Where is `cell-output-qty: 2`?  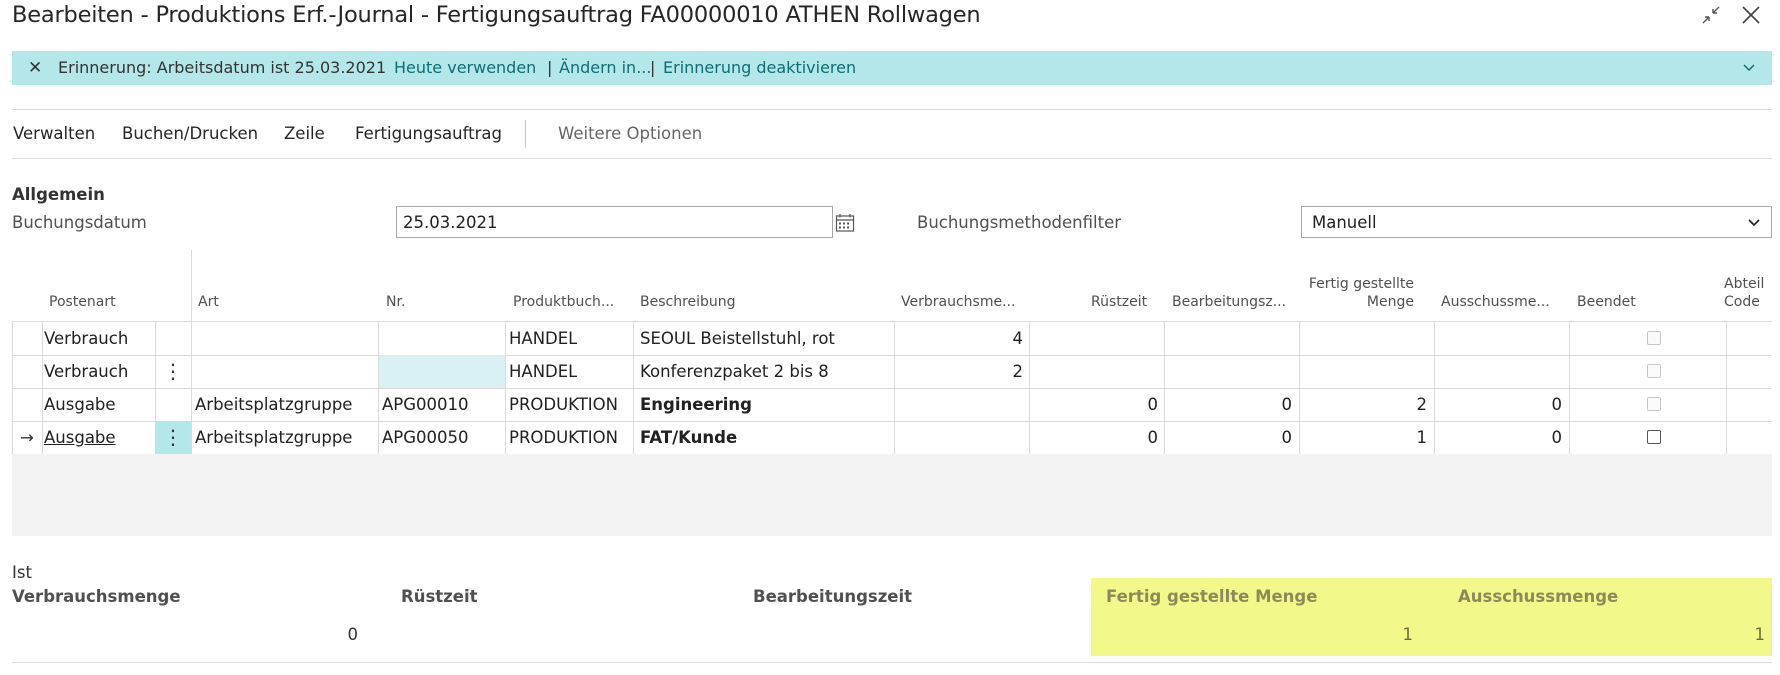 cell-output-qty: 2 is located at coordinates (1363, 404).